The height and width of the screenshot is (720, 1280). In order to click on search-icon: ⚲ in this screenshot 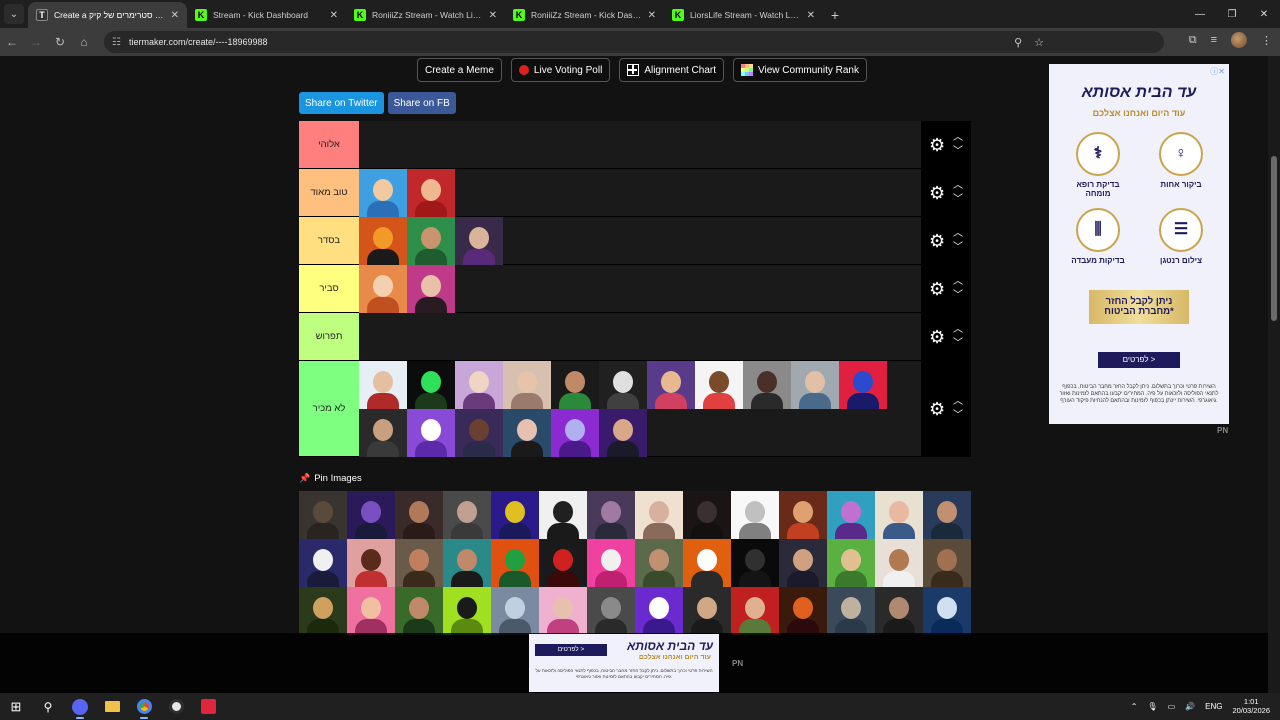, I will do `click(48, 706)`.